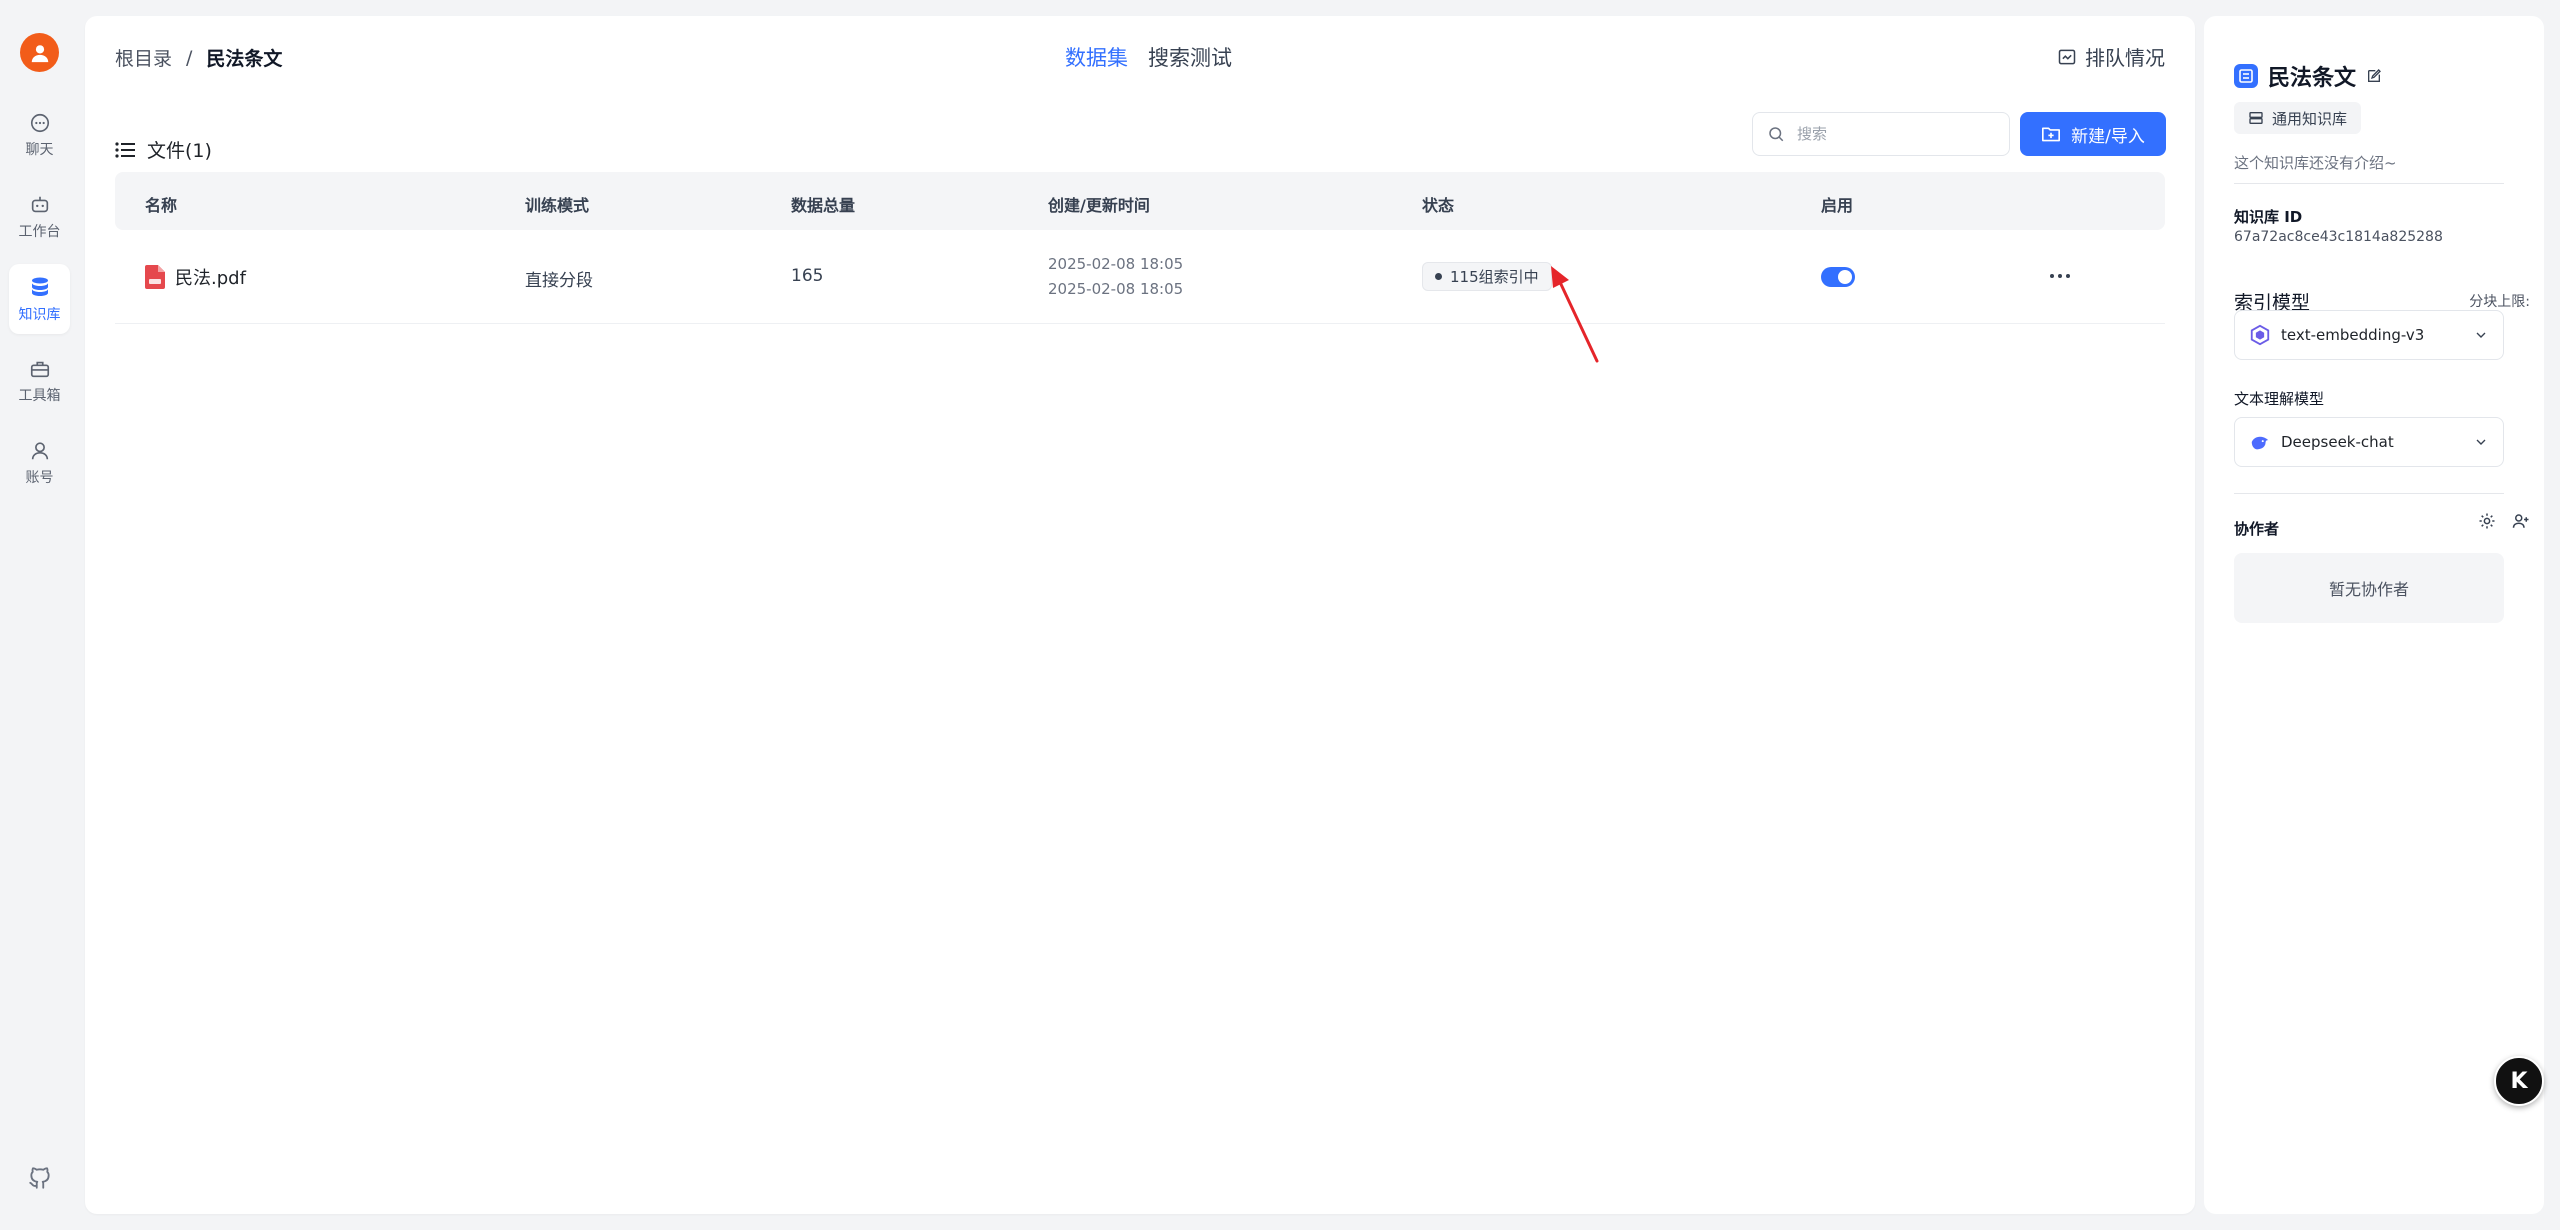 This screenshot has height=1230, width=2560. I want to click on breadcrumb: 根目录 / 民法条文, so click(198, 57).